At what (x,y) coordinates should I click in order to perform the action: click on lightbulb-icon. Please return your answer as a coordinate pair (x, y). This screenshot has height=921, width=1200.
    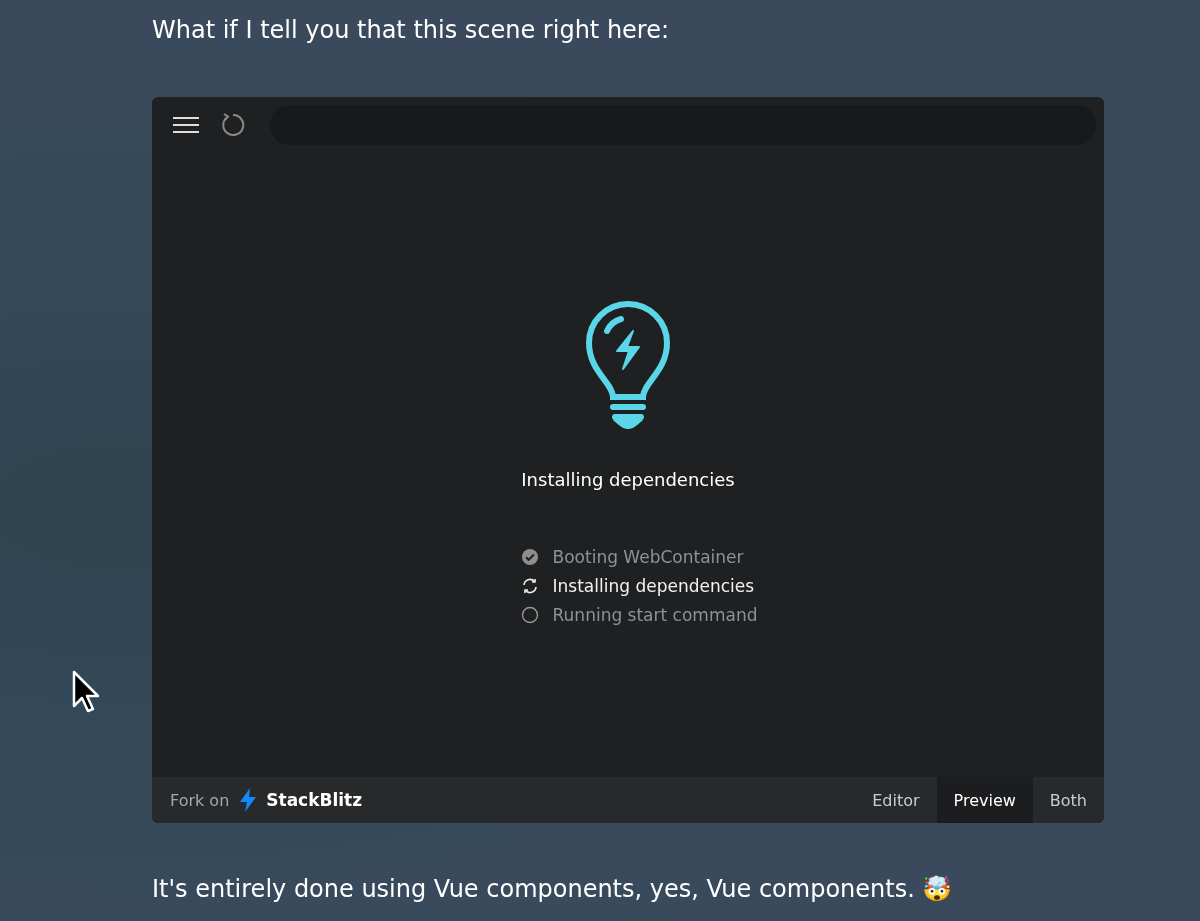
    Looking at the image, I should click on (628, 365).